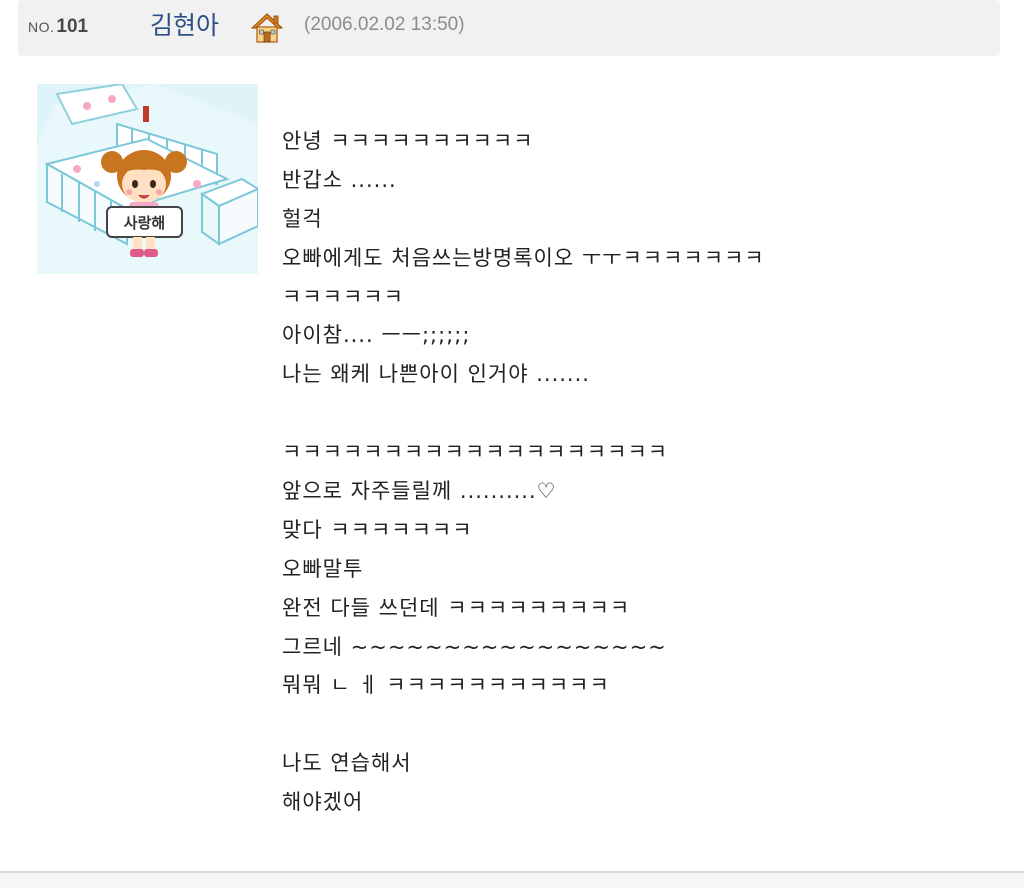  I want to click on avatar-sign-text: 사랑해, so click(144, 223).